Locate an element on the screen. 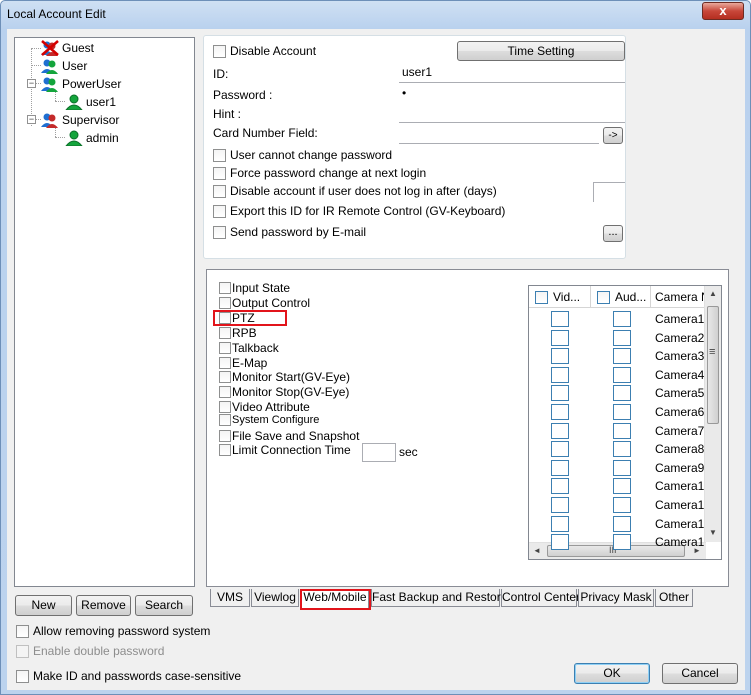  new-button: New is located at coordinates (43, 605).